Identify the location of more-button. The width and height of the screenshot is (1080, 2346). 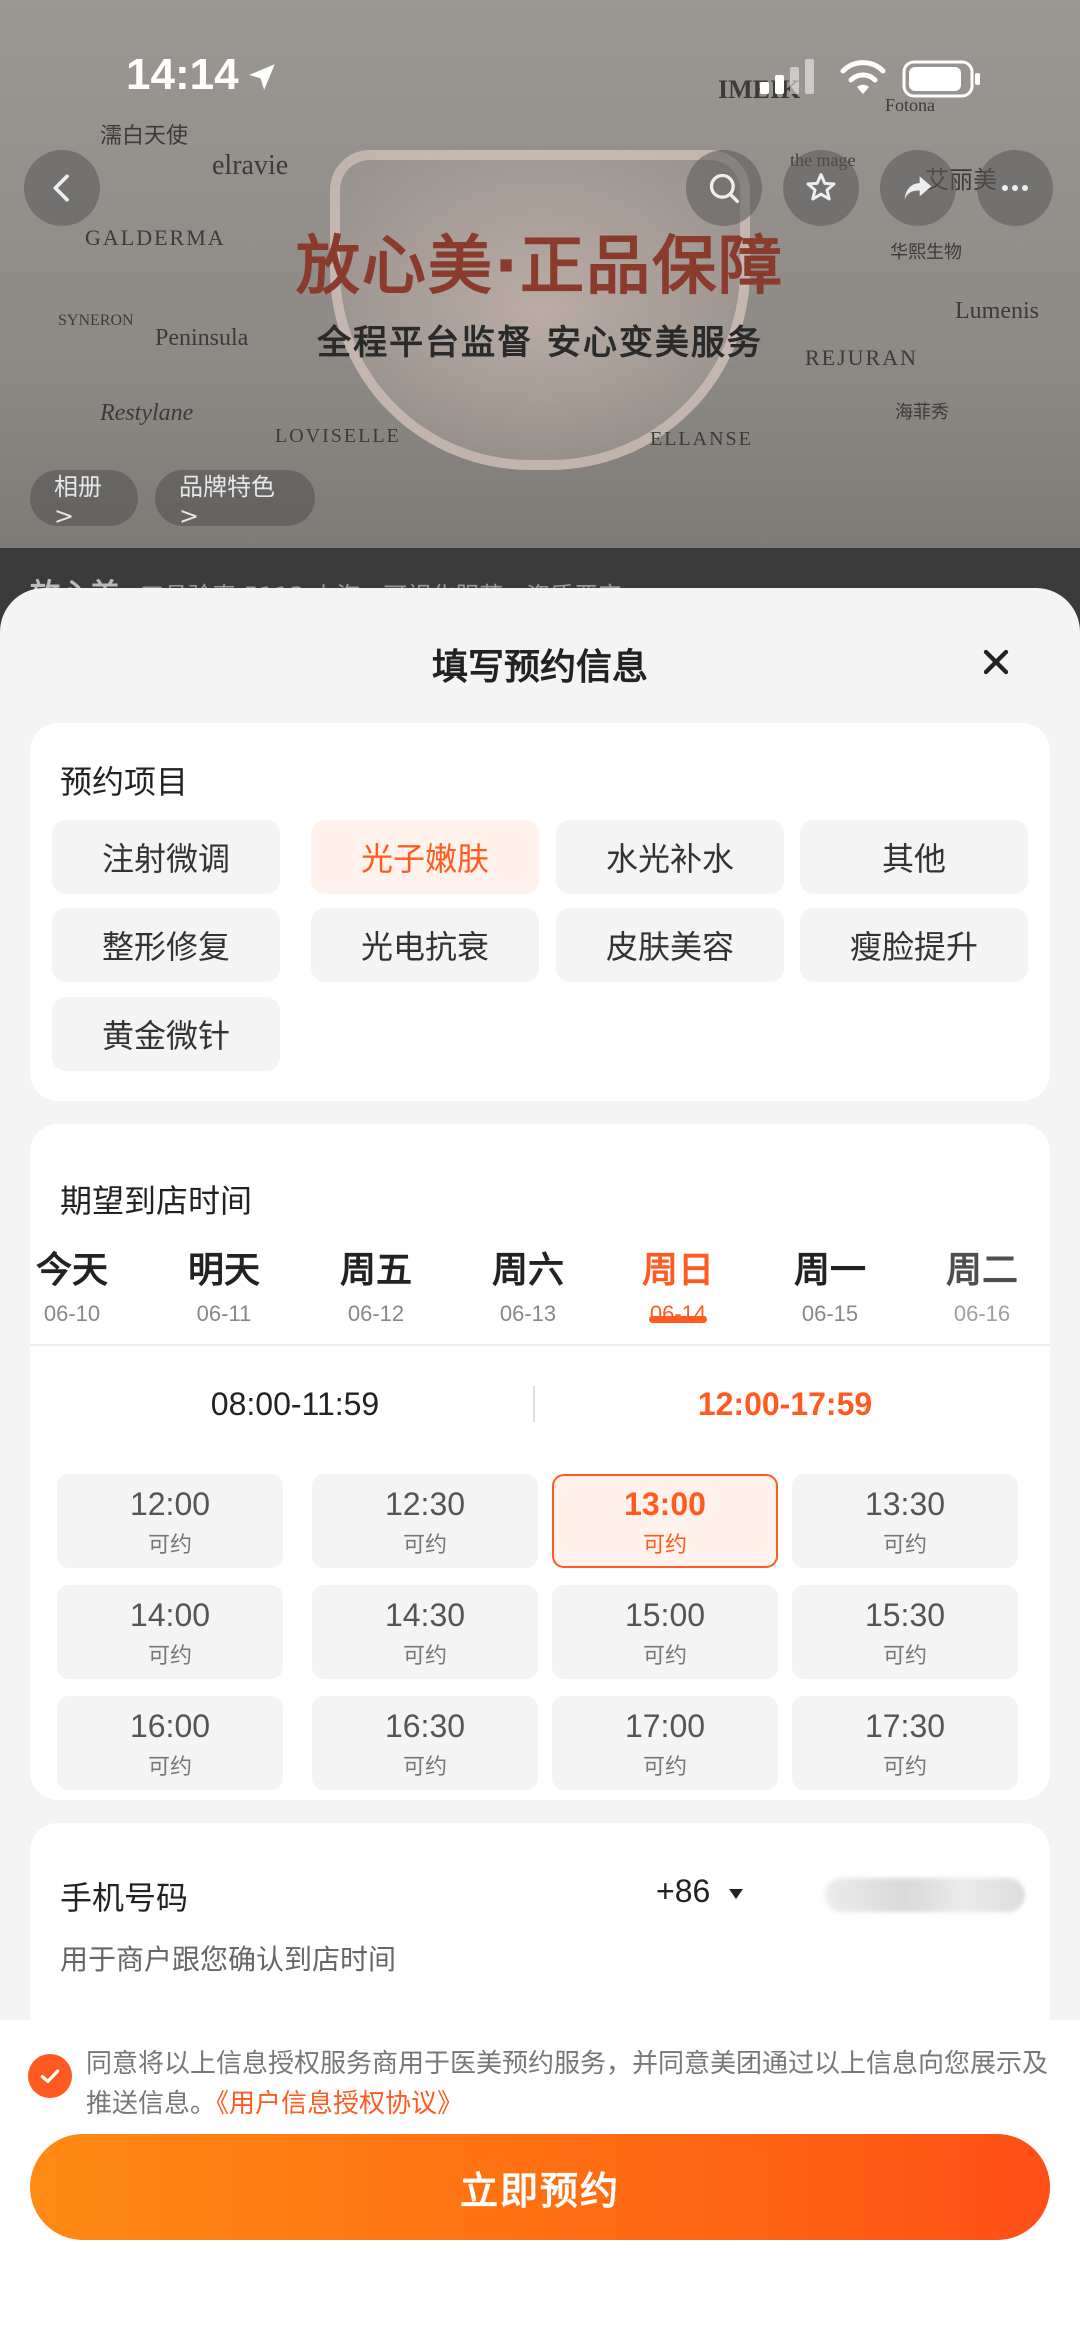
(1015, 188).